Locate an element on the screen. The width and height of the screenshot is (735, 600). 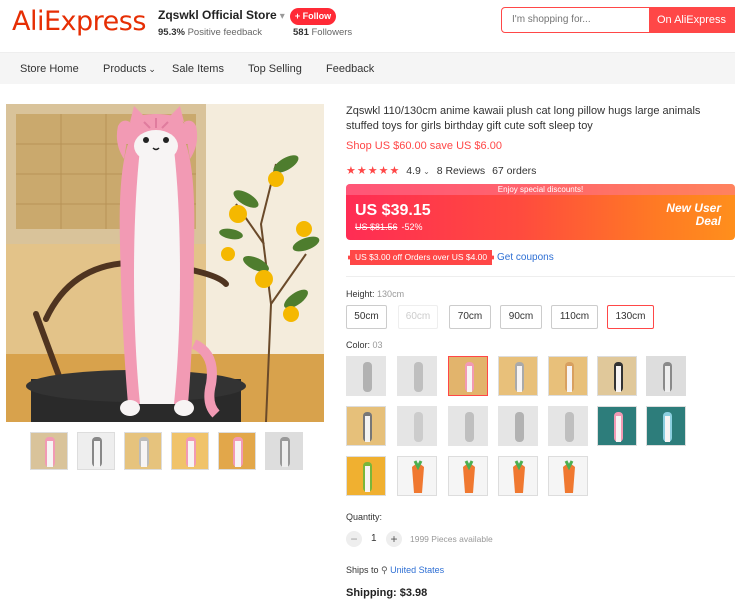
original-price: US $81.56 -52% is located at coordinates (389, 227).